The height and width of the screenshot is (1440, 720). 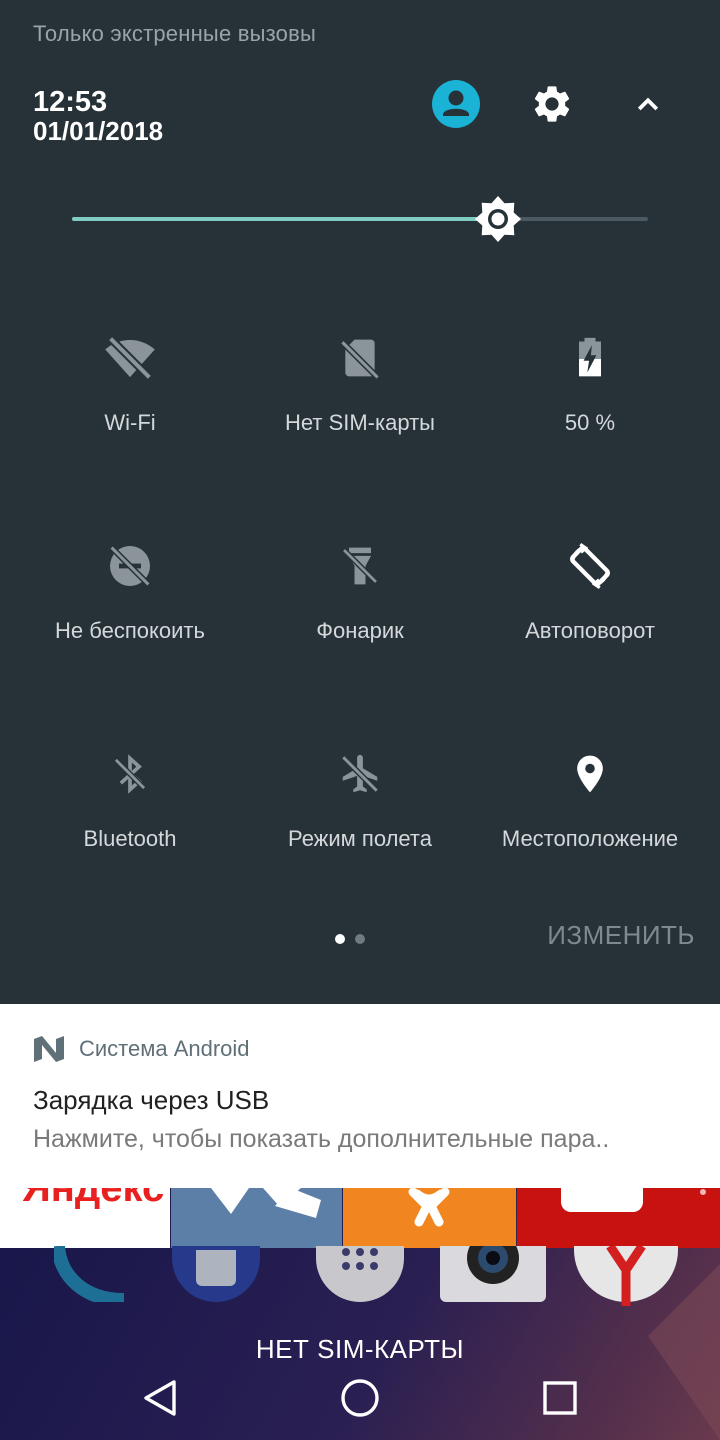 I want to click on tile-battery: 50 %, so click(x=590, y=422).